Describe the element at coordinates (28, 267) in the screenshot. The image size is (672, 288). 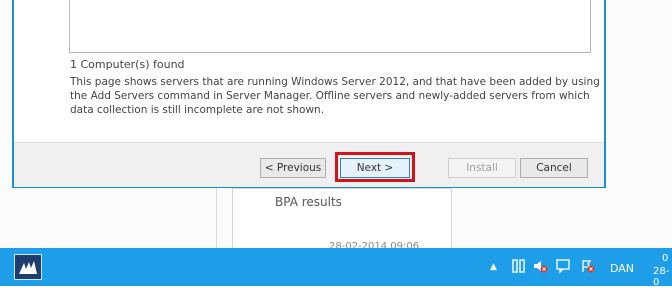
I see `server-manager-start-icon` at that location.